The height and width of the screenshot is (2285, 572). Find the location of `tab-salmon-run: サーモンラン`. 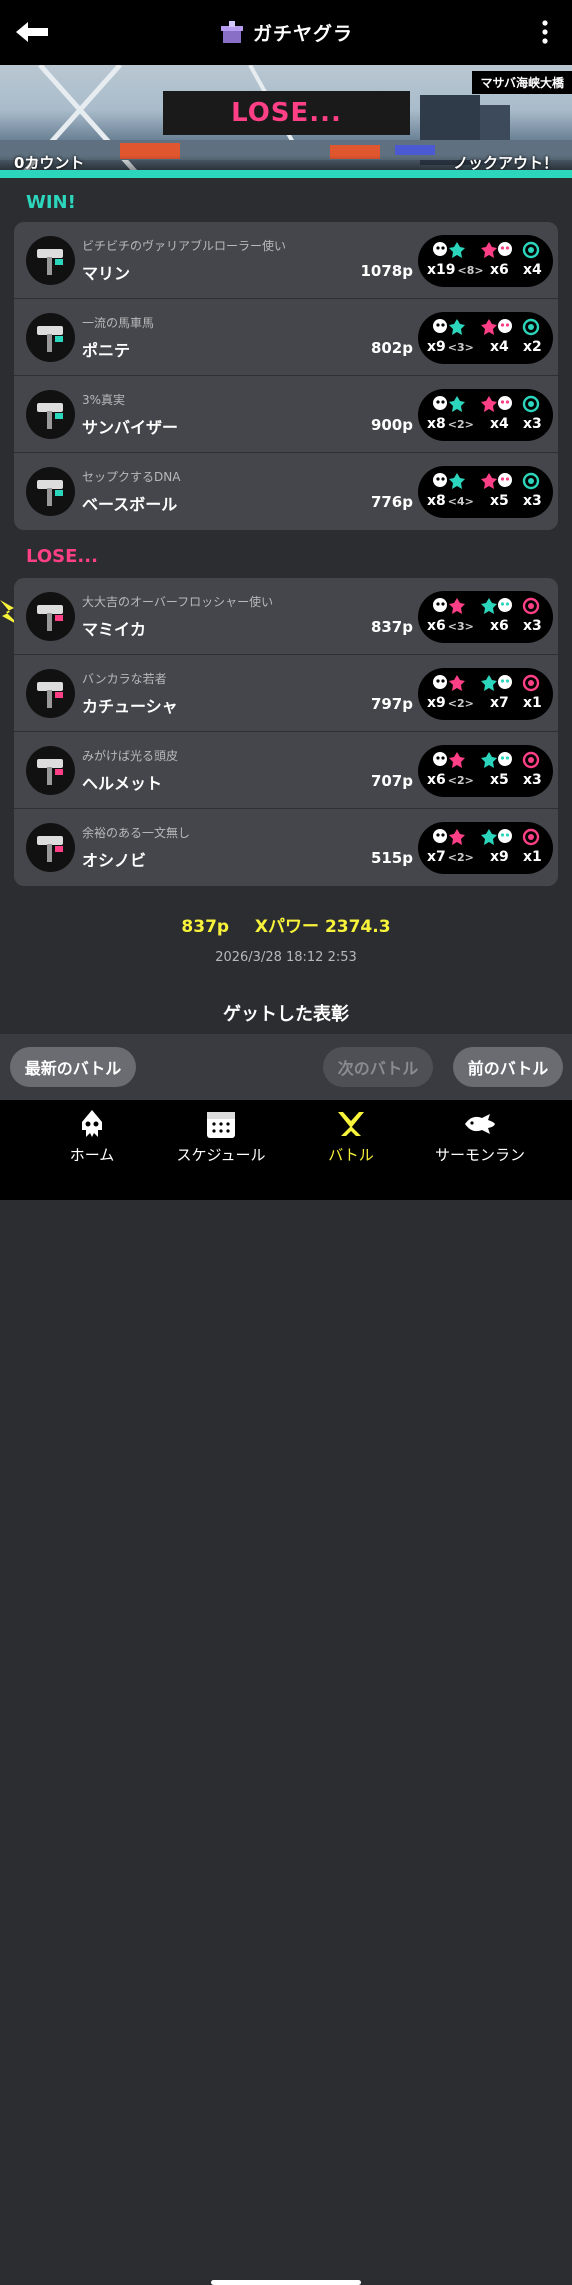

tab-salmon-run: サーモンラン is located at coordinates (480, 1136).